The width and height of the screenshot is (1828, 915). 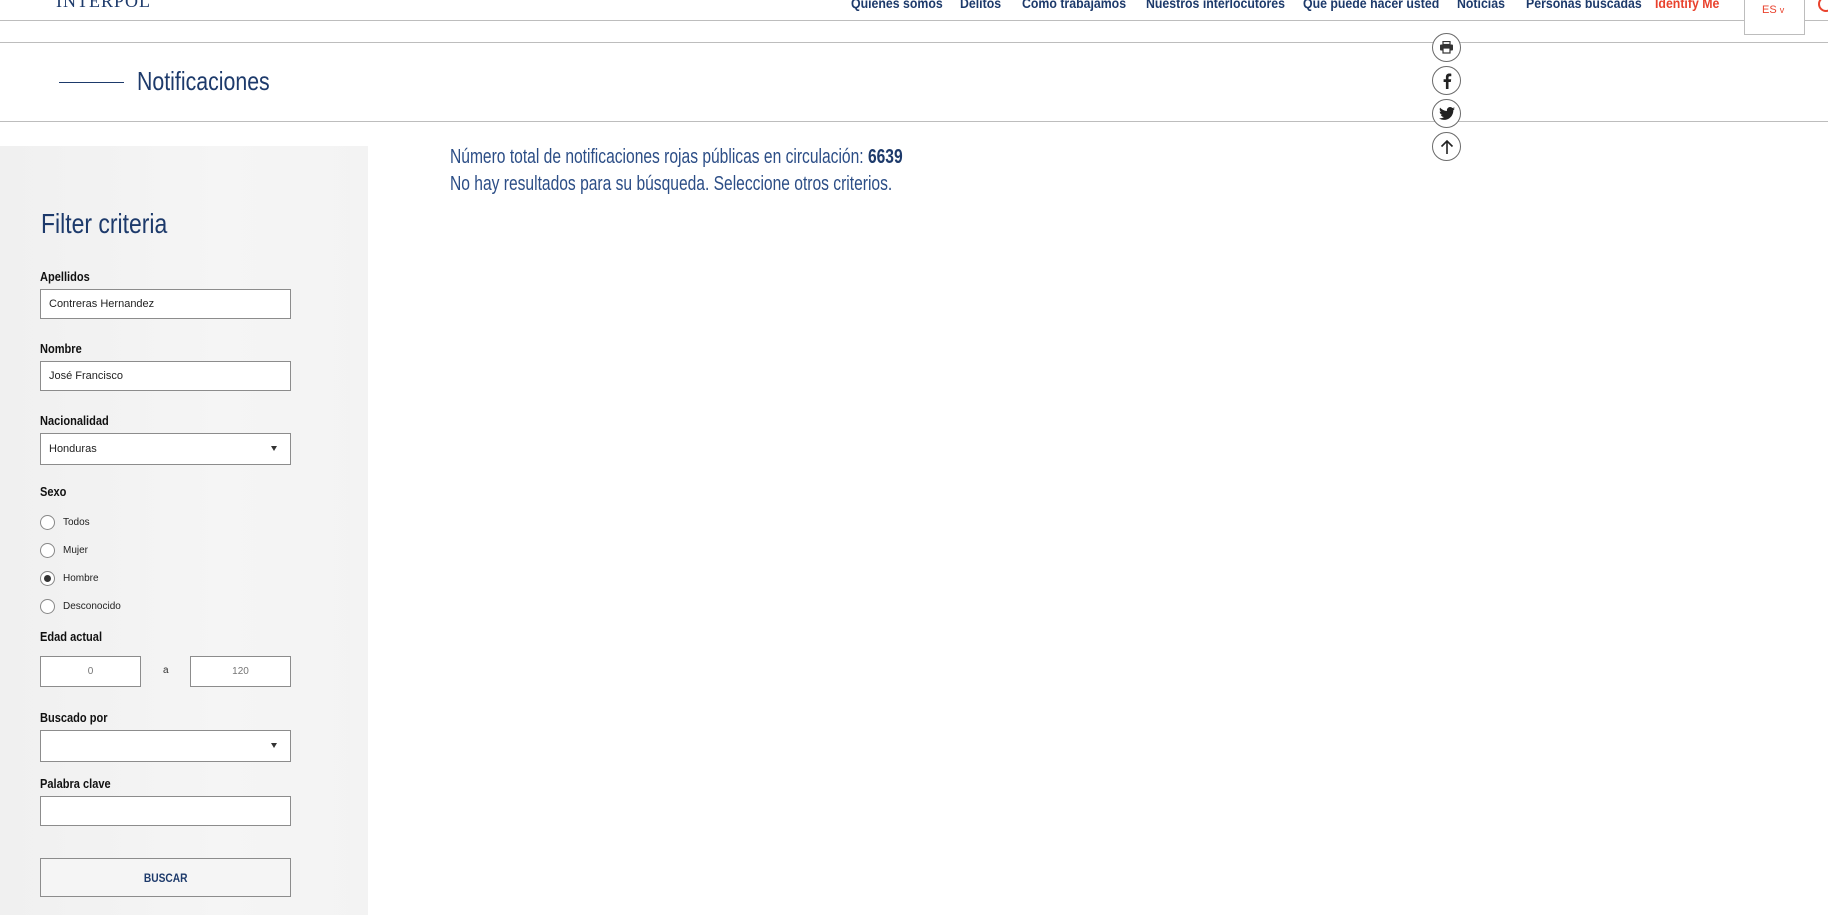 What do you see at coordinates (47, 522) in the screenshot?
I see `radio-todos` at bounding box center [47, 522].